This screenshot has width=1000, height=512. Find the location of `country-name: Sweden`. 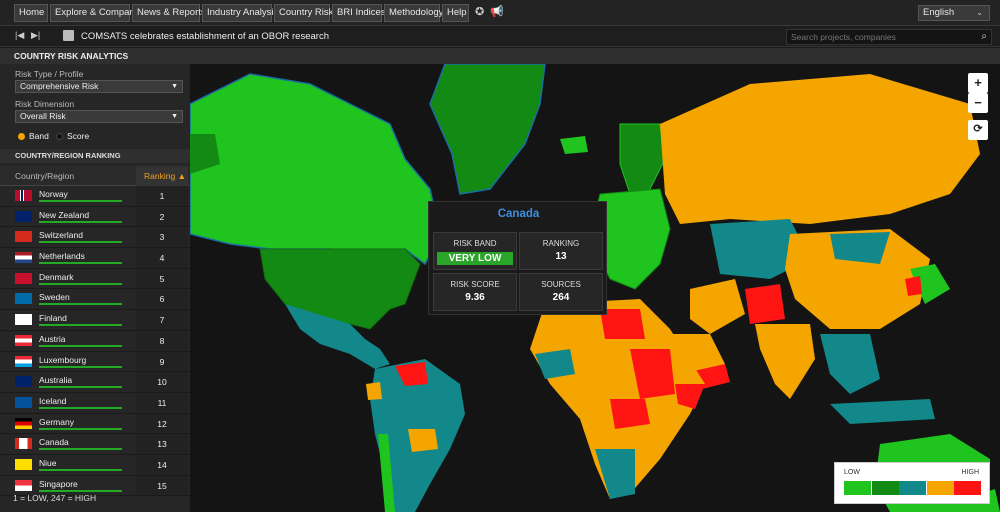

country-name: Sweden is located at coordinates (54, 297).